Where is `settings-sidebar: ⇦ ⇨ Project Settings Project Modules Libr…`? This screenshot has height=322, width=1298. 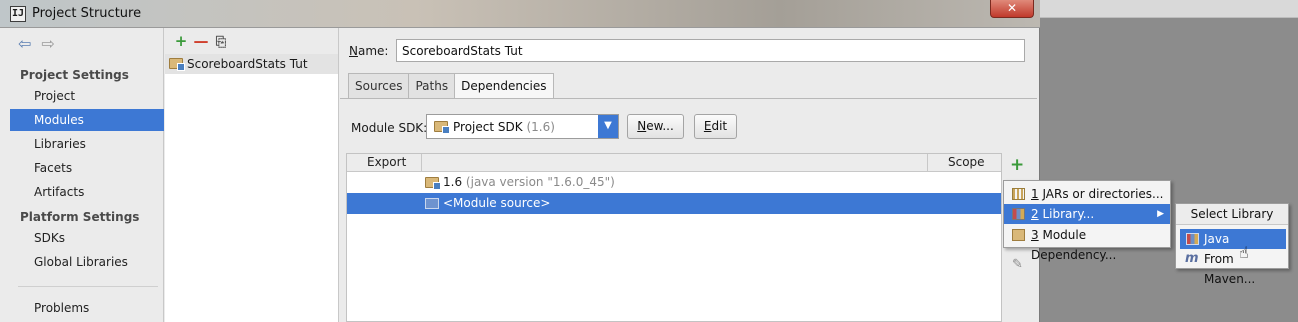
settings-sidebar: ⇦ ⇨ Project Settings Project Modules Libr… is located at coordinates (87, 175).